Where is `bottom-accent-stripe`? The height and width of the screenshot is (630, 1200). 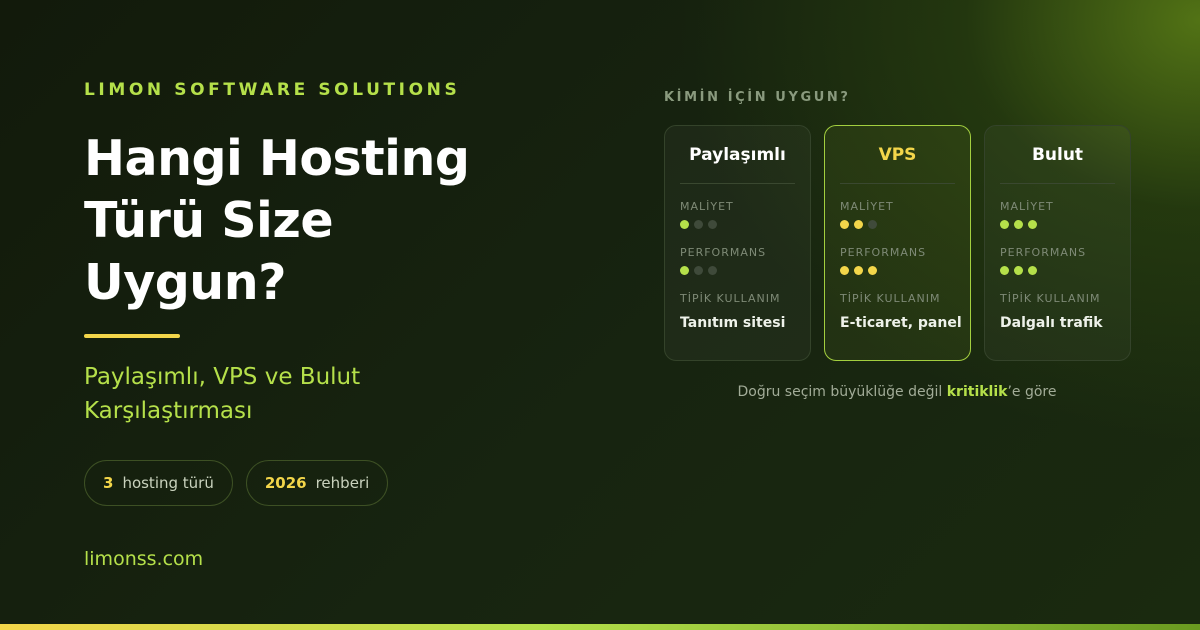 bottom-accent-stripe is located at coordinates (600, 627).